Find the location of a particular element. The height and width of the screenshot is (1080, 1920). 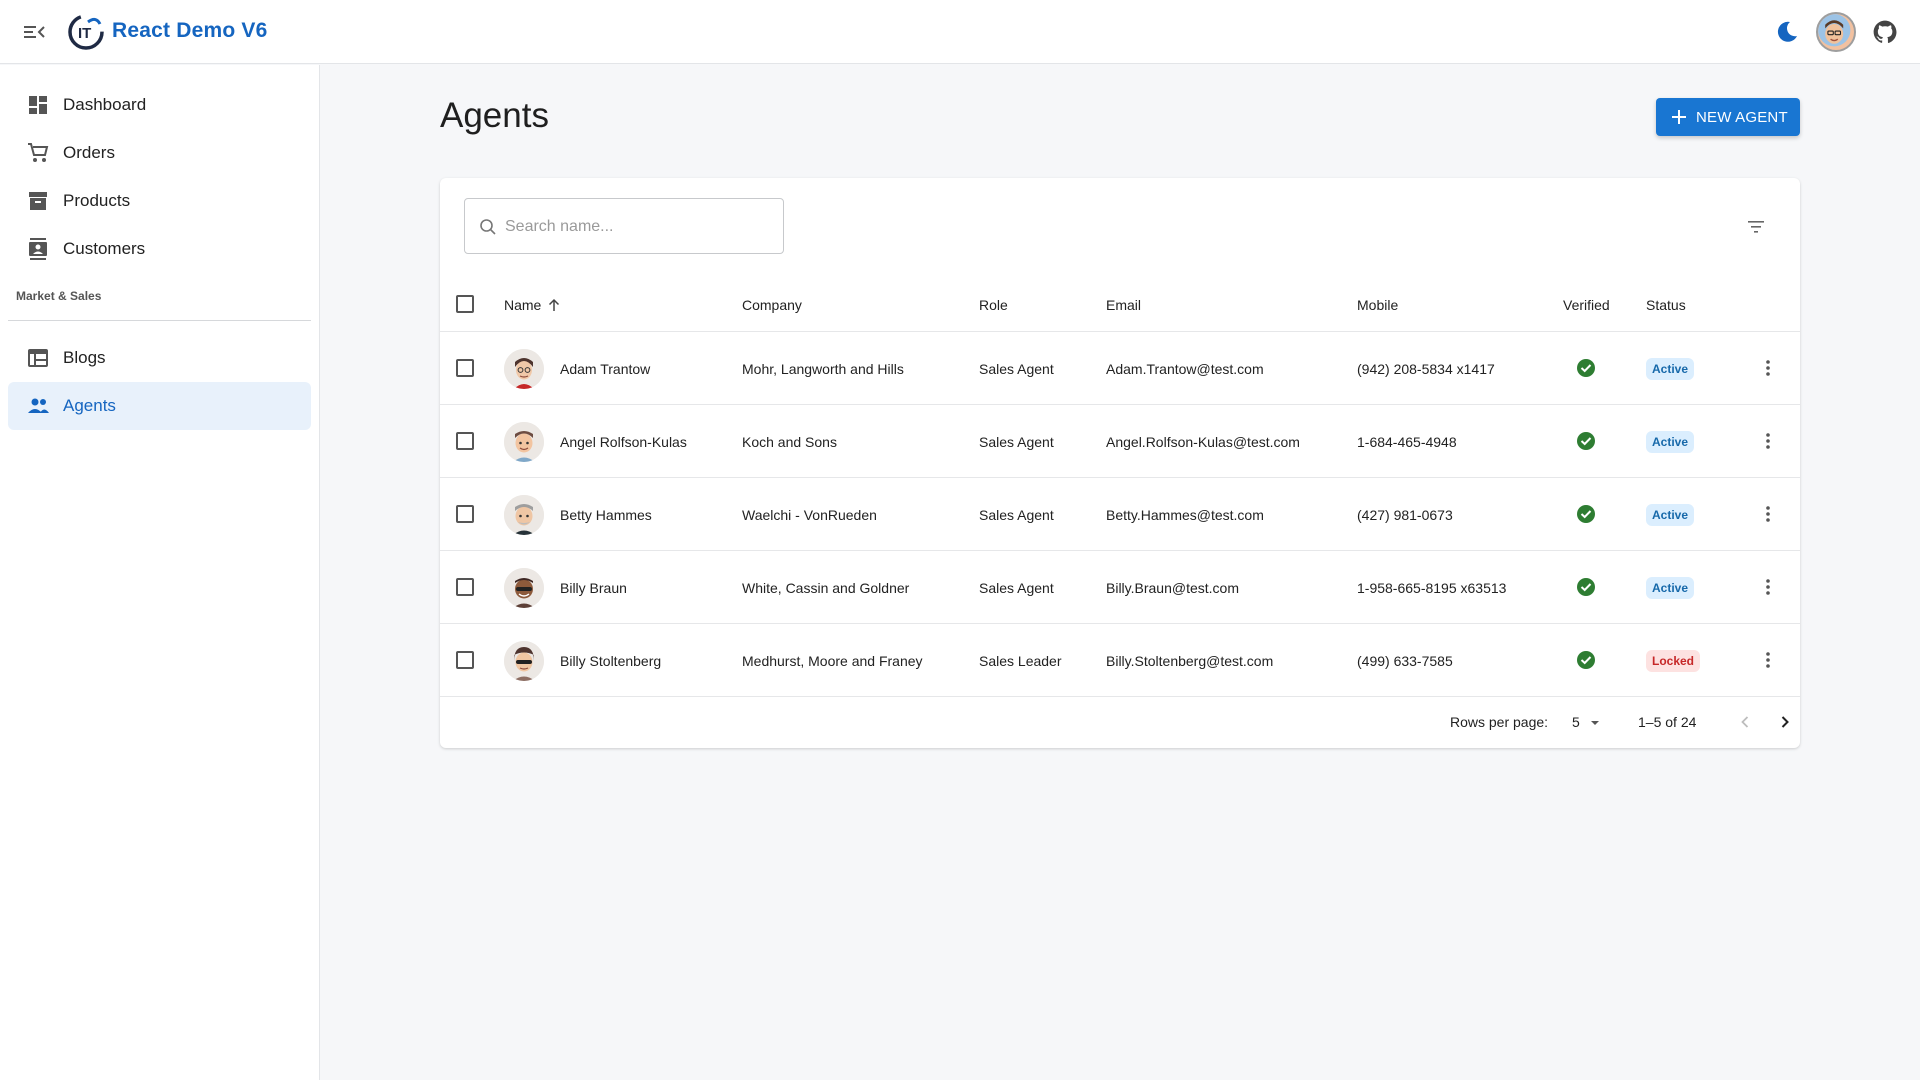

new-agent-label: NEW AGENT is located at coordinates (1742, 117).